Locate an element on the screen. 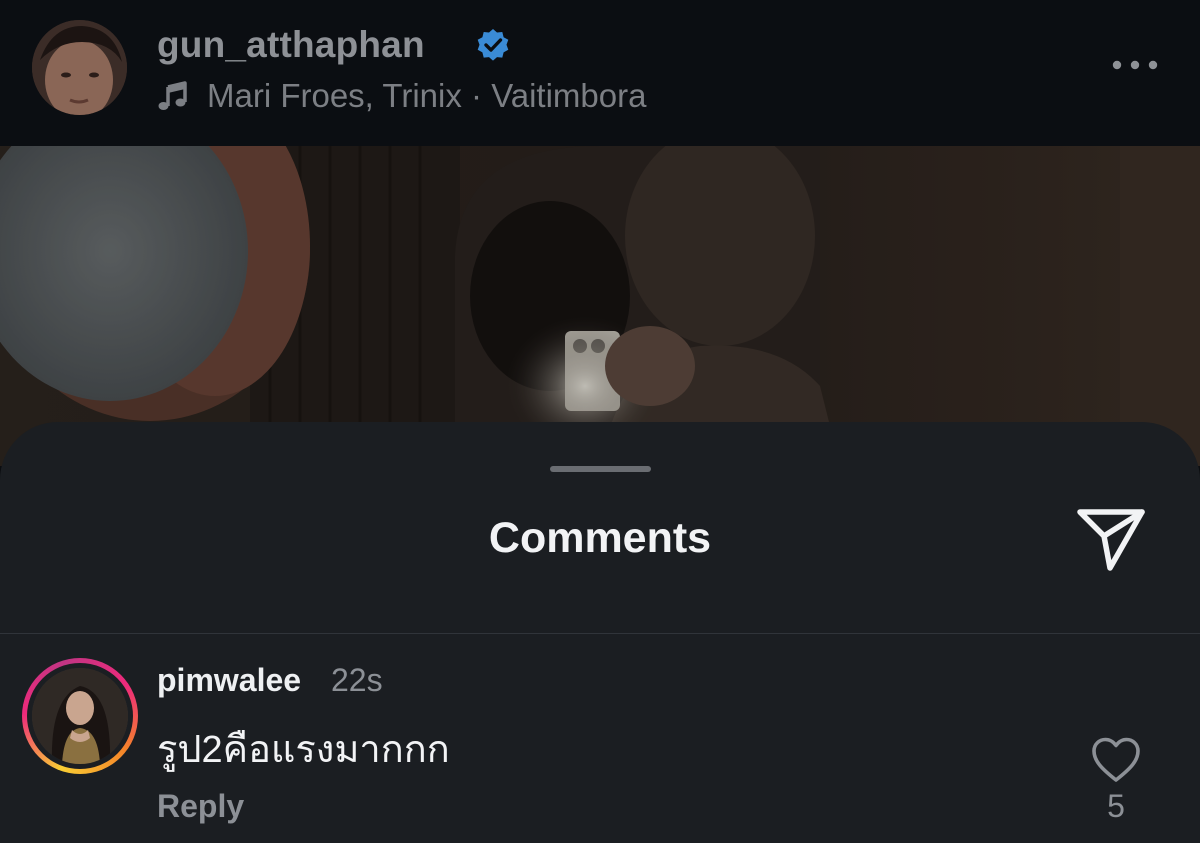  comment-timestamp: 22s is located at coordinates (357, 680).